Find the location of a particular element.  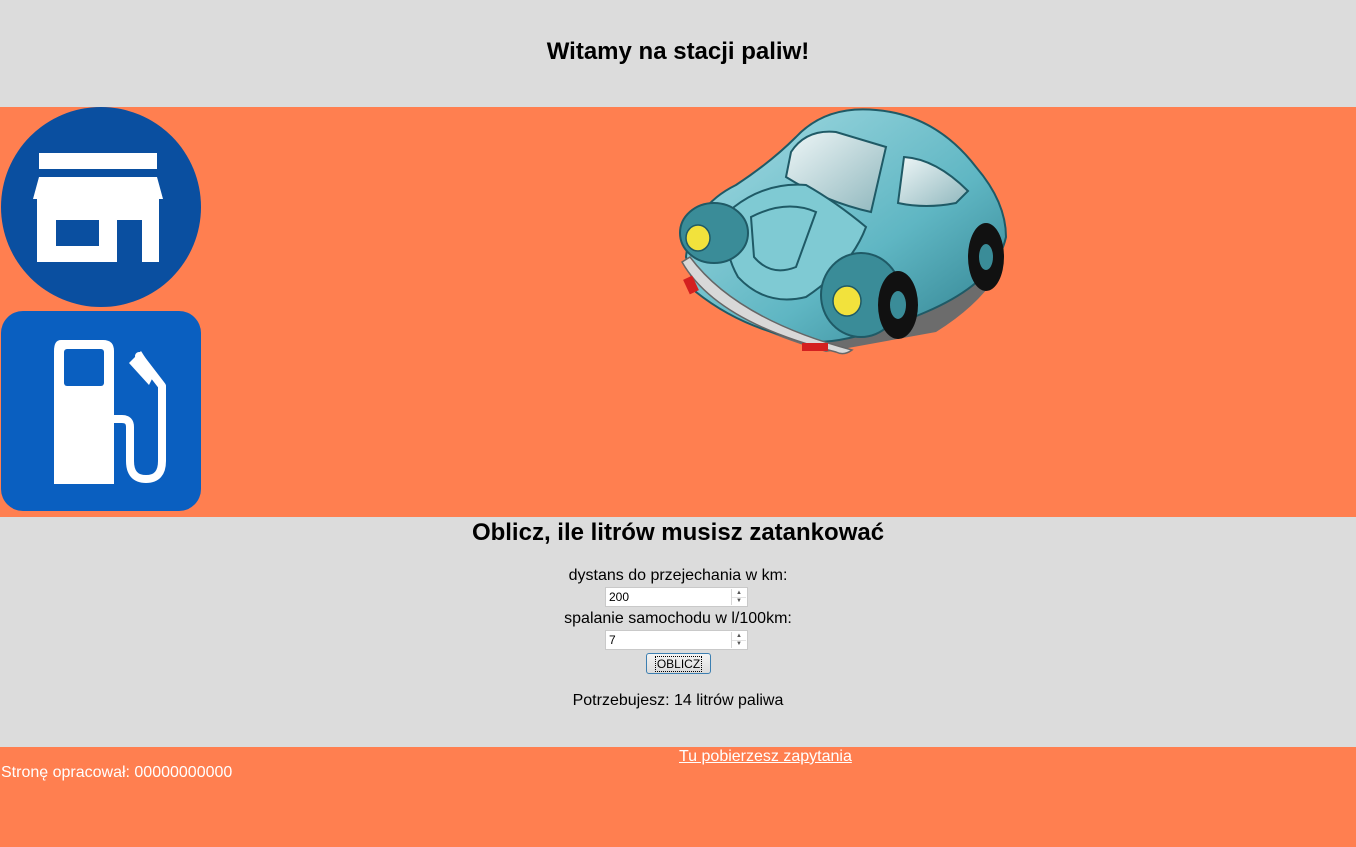

fuel-pump-icon is located at coordinates (101, 411).